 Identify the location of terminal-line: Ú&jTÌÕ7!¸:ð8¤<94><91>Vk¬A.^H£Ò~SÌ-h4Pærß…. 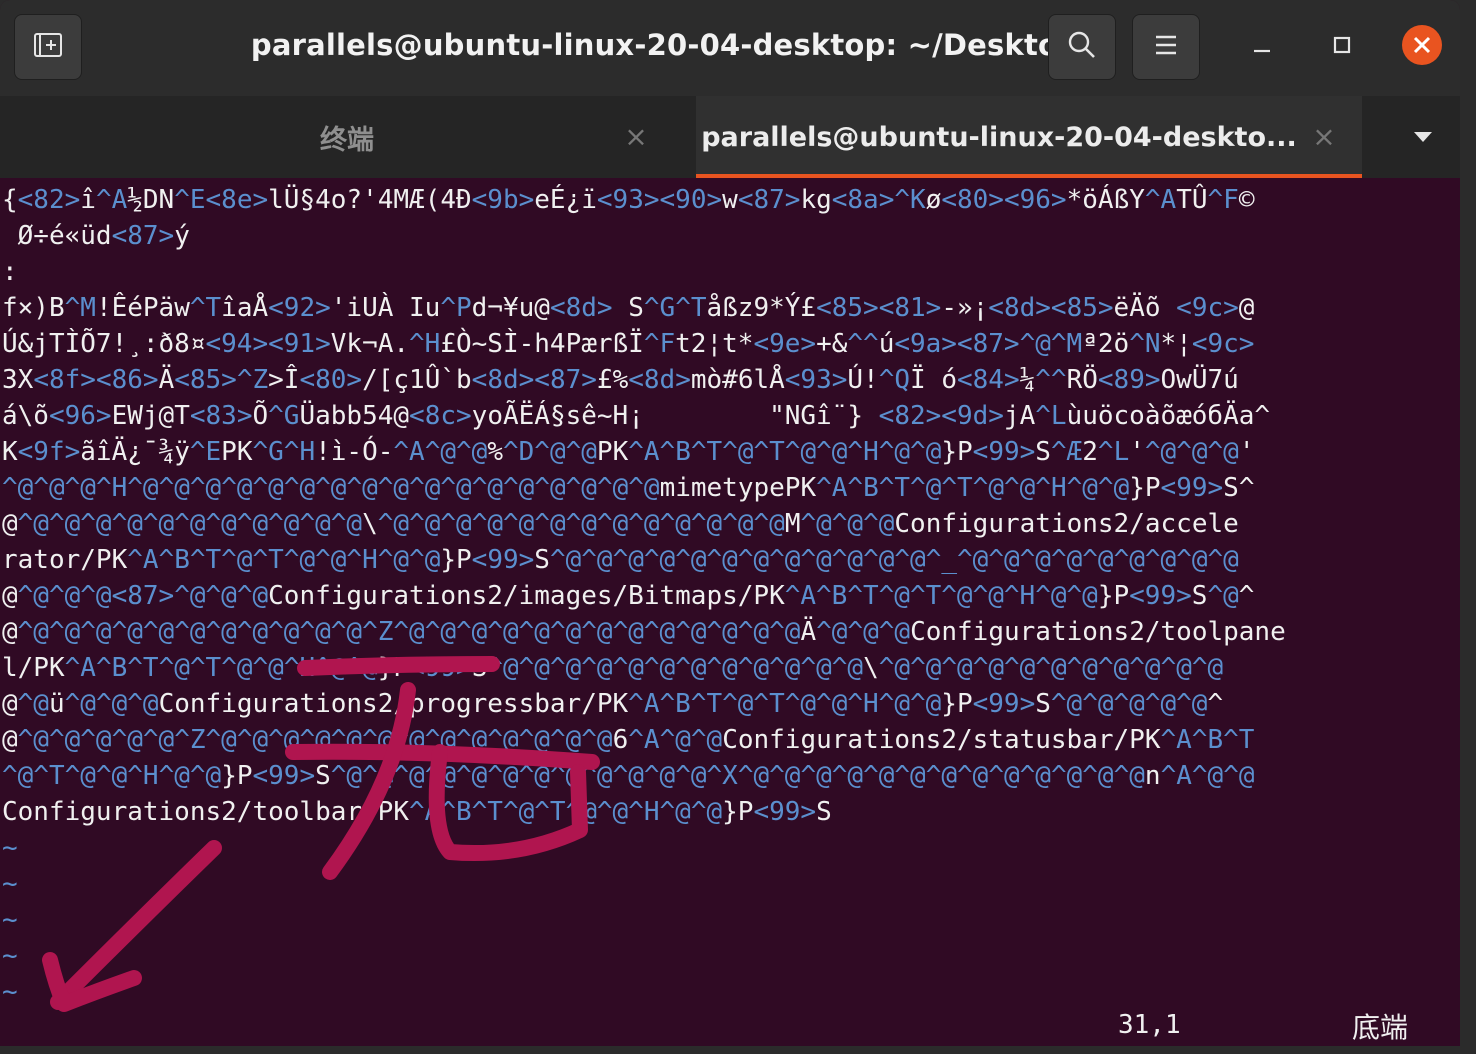
(628, 344).